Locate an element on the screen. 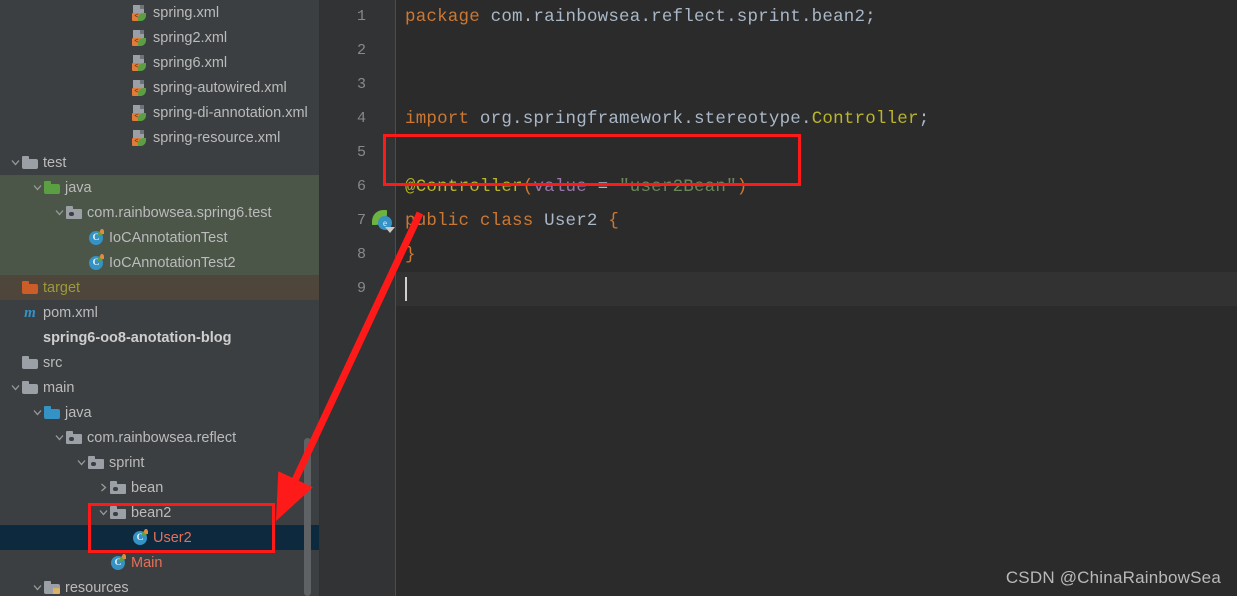 The height and width of the screenshot is (596, 1237). tree-item-label: src is located at coordinates (53, 362).